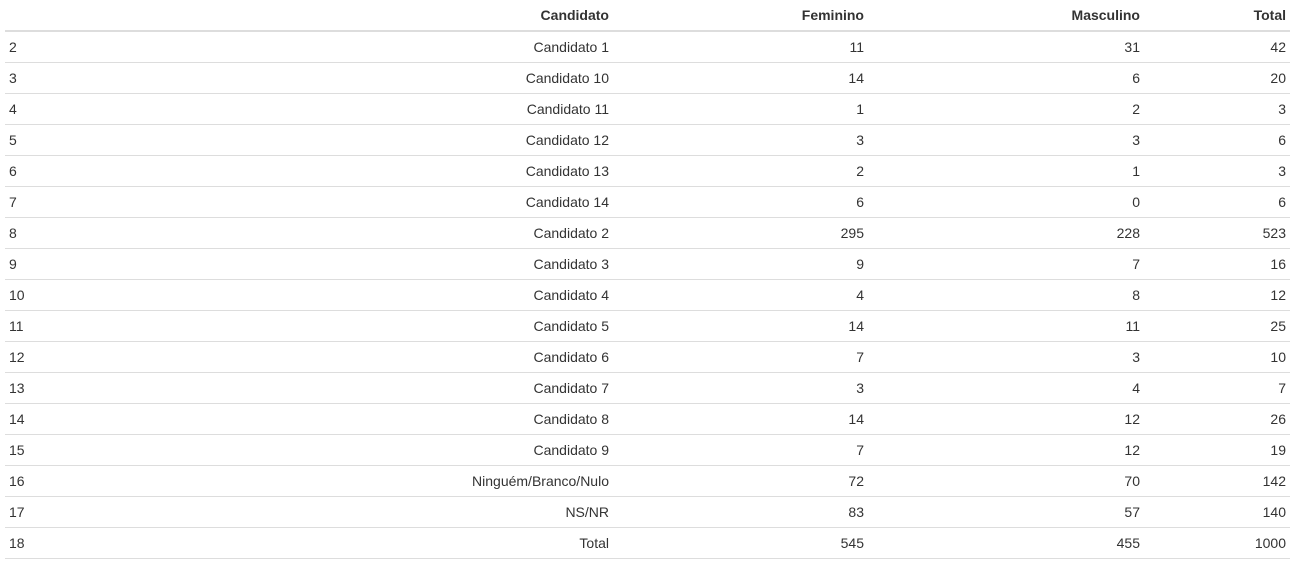  I want to click on header-feminino: Feminino, so click(740, 16).